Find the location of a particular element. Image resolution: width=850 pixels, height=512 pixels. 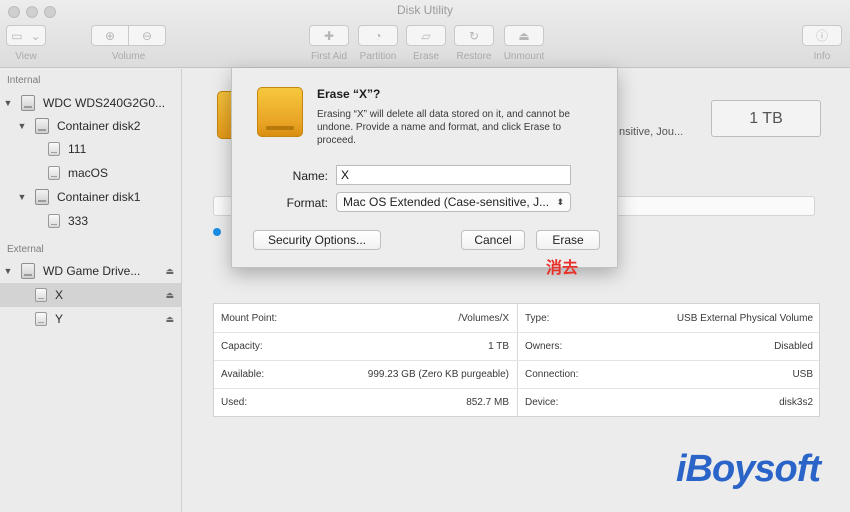

plus-icon: ⊕ is located at coordinates (110, 35).